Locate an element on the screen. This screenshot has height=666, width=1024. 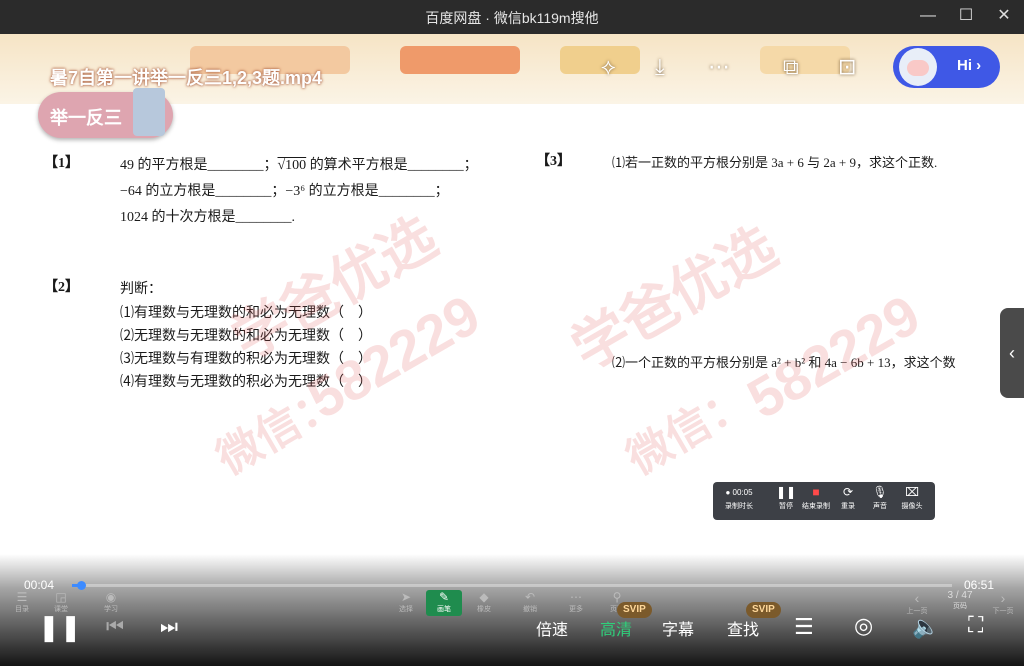
strip-item: ⋯ 更多 is located at coordinates (576, 603).